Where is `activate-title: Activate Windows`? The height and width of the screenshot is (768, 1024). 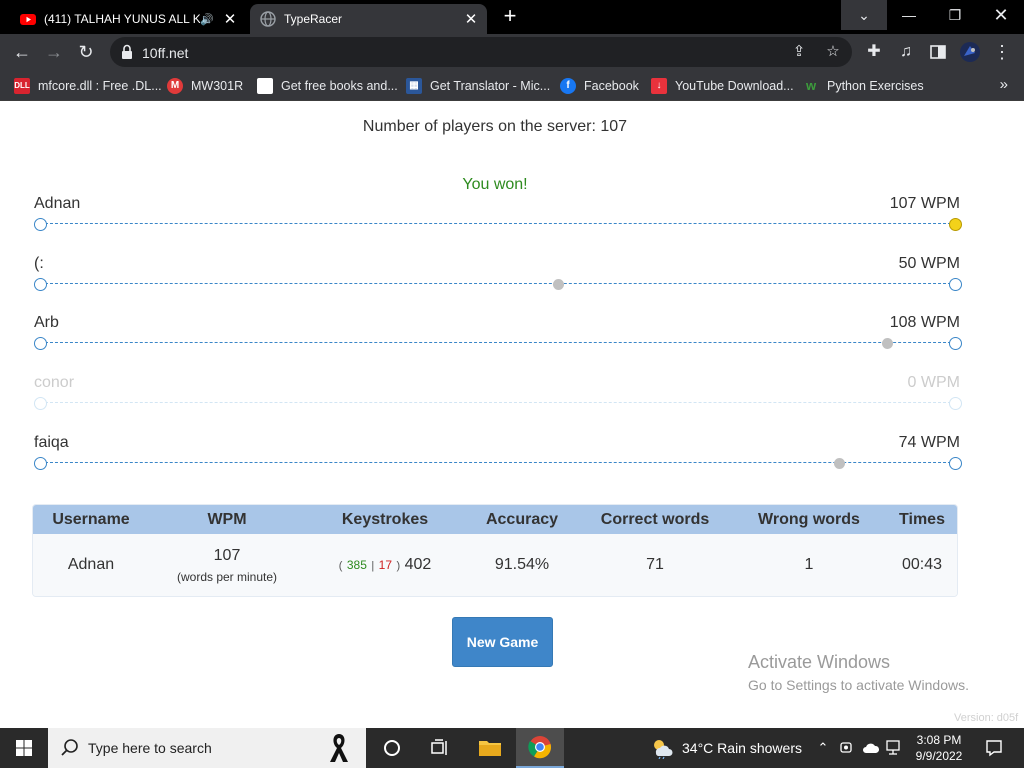 activate-title: Activate Windows is located at coordinates (819, 662).